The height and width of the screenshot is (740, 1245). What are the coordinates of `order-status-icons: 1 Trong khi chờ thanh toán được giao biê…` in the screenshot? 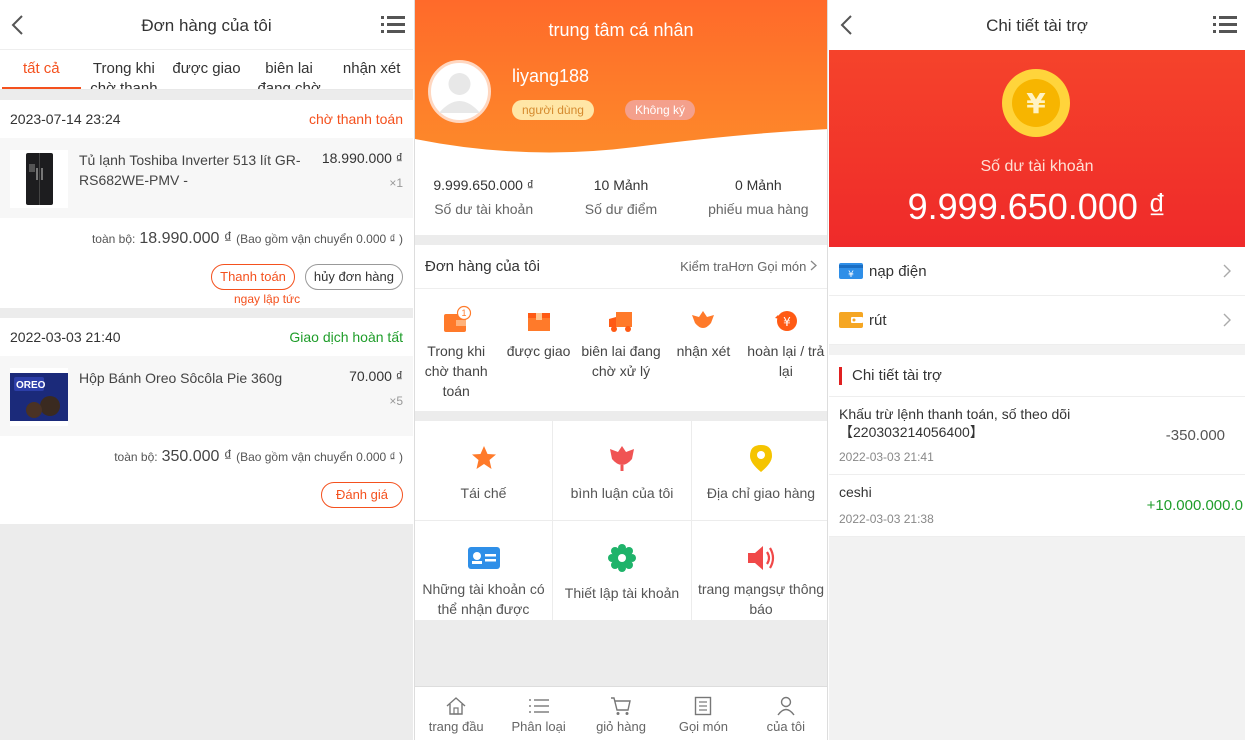 It's located at (621, 350).